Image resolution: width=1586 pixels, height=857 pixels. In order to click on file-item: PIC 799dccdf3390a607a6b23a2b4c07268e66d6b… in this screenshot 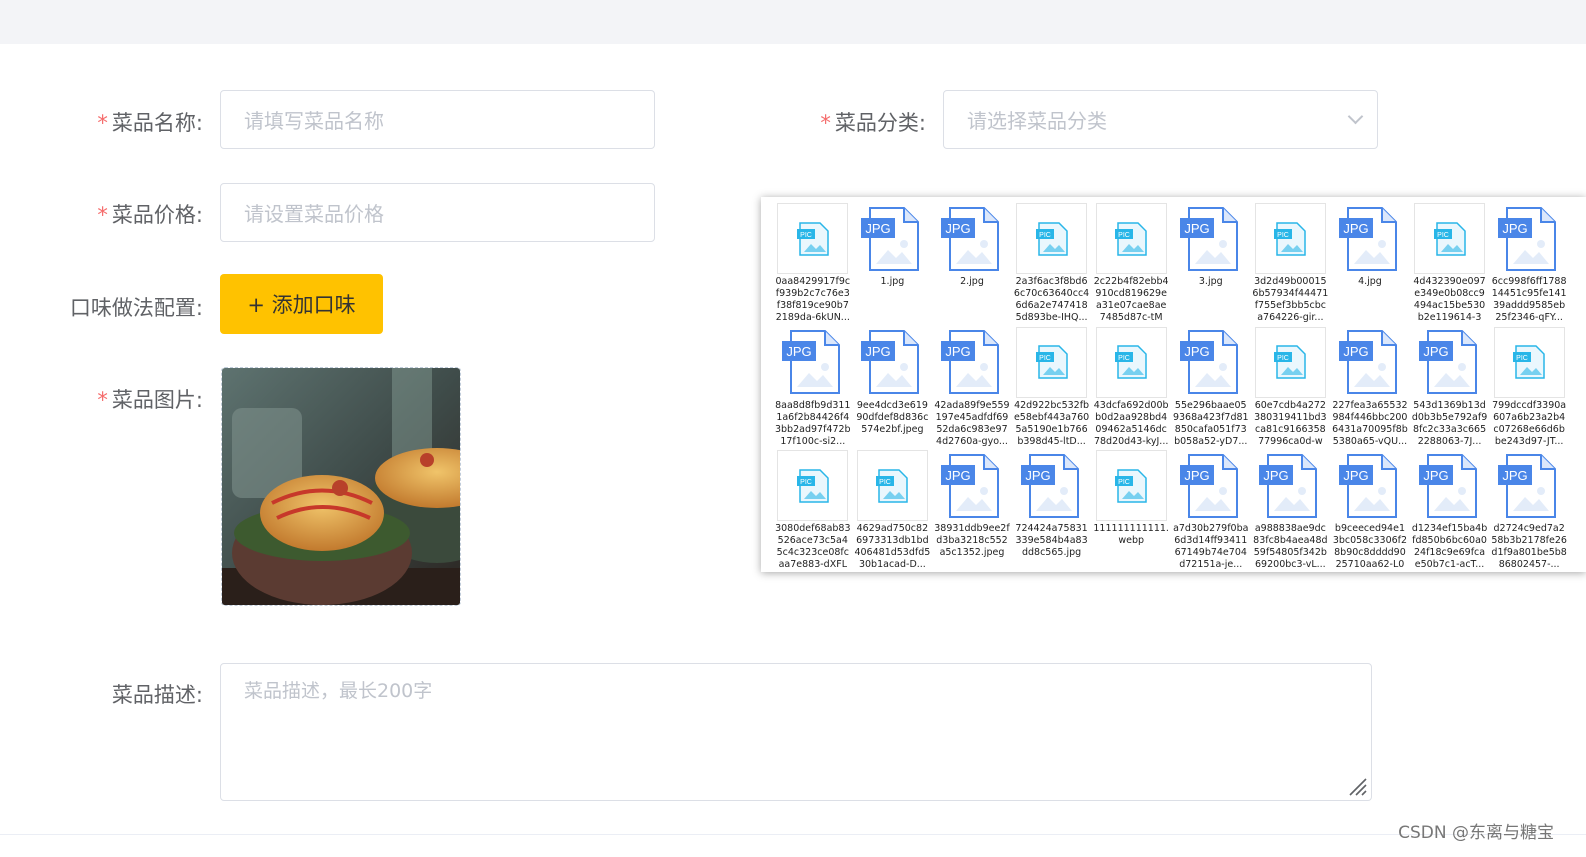, I will do `click(1529, 388)`.